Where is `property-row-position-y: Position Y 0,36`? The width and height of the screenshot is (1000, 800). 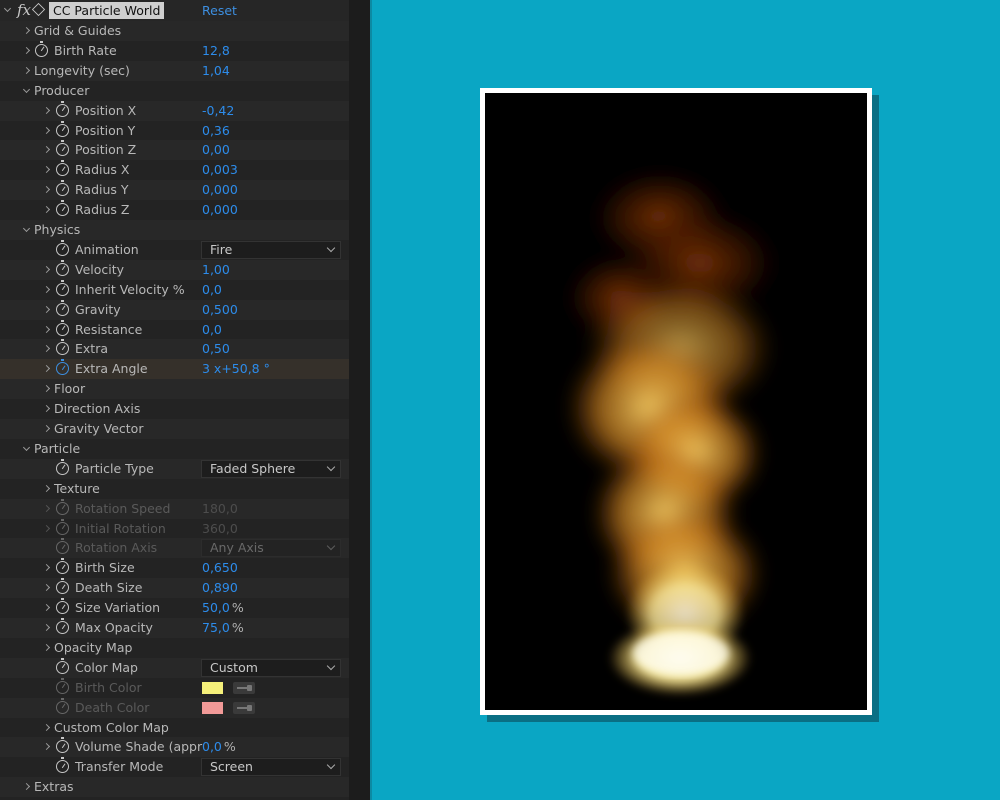
property-row-position-y: Position Y 0,36 is located at coordinates (174, 130).